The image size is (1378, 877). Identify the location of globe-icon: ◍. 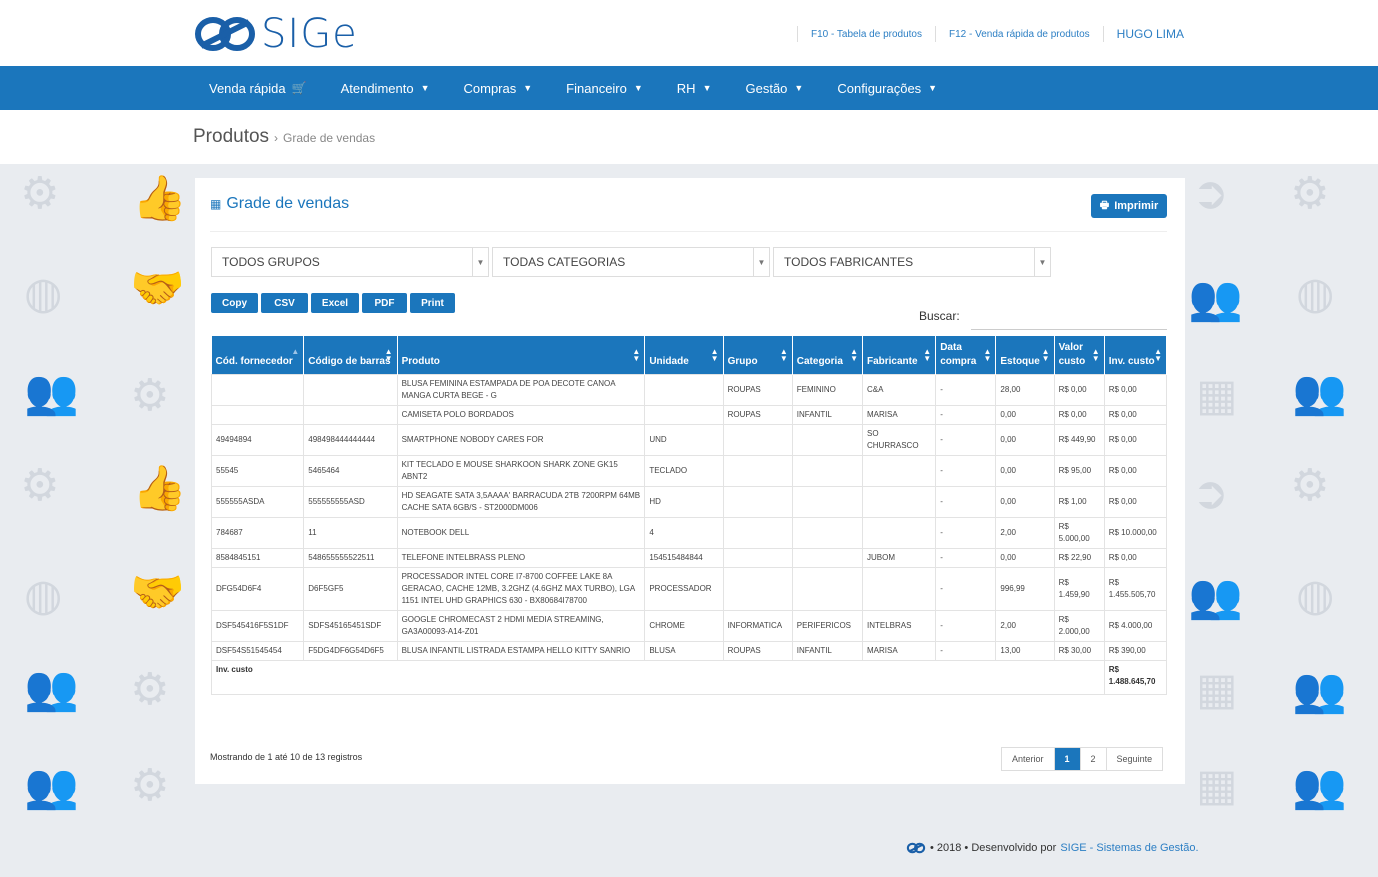
(1315, 293).